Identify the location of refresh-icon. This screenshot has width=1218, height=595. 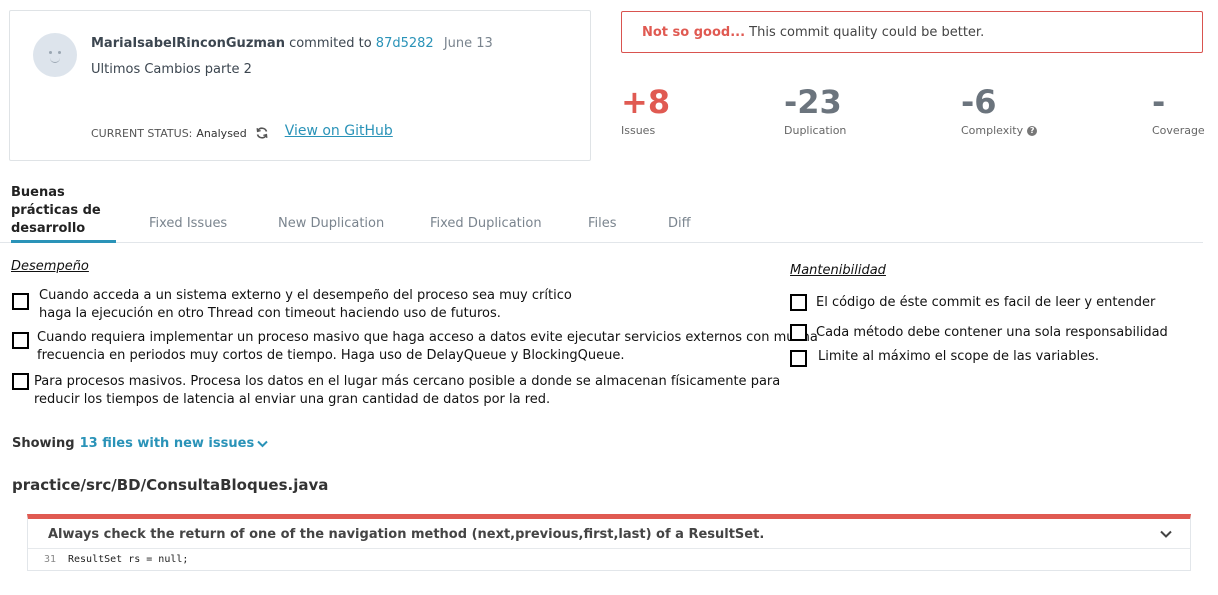
(262, 133).